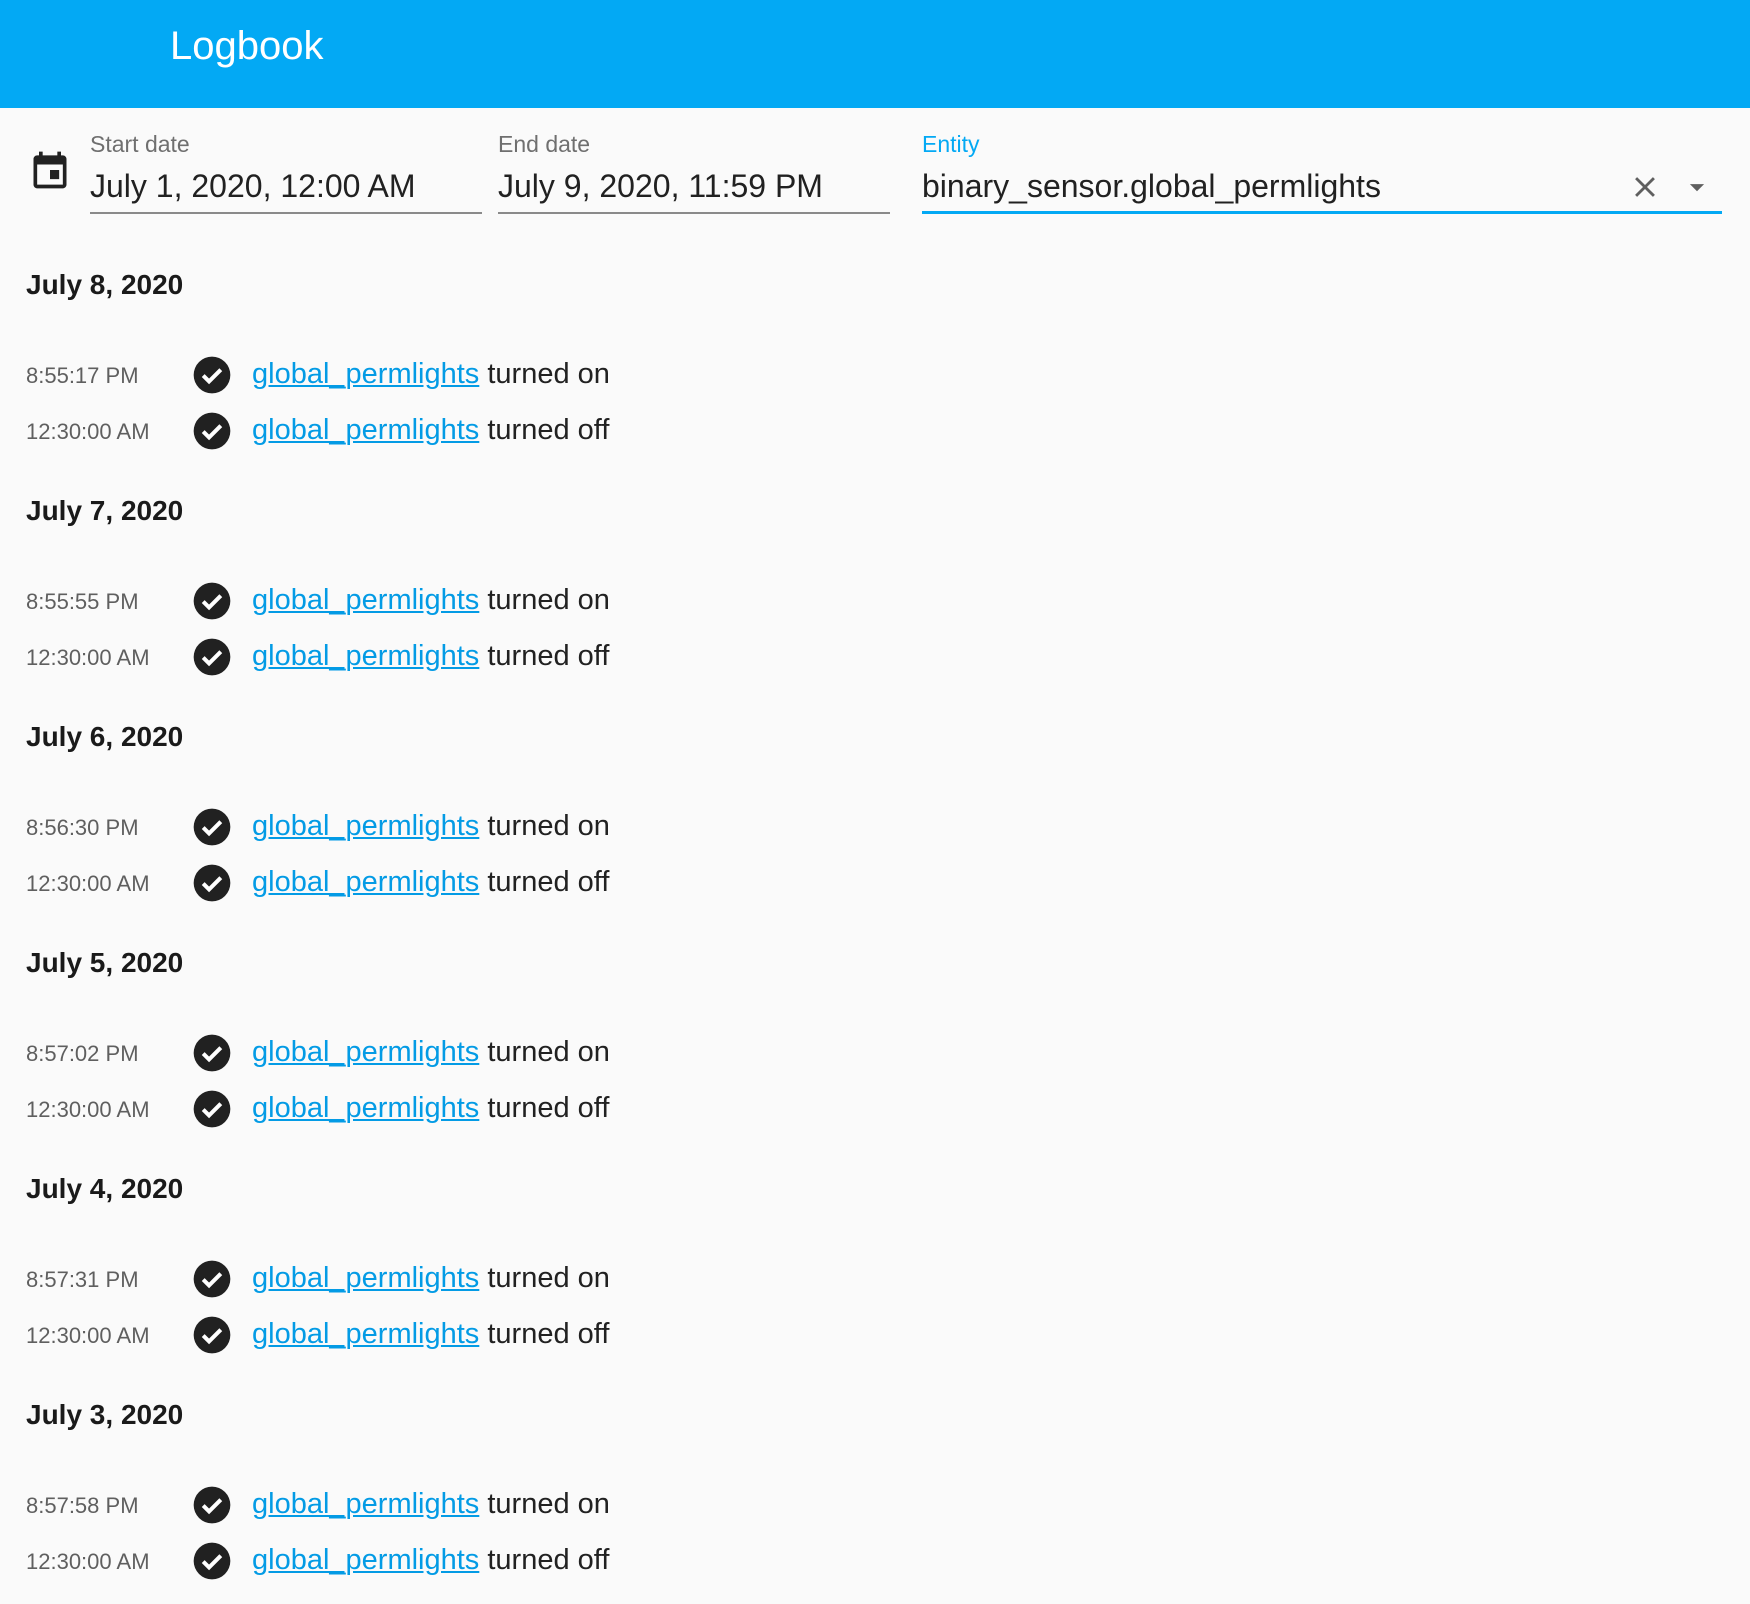  I want to click on day-heading: July 3, 2020, so click(105, 1414).